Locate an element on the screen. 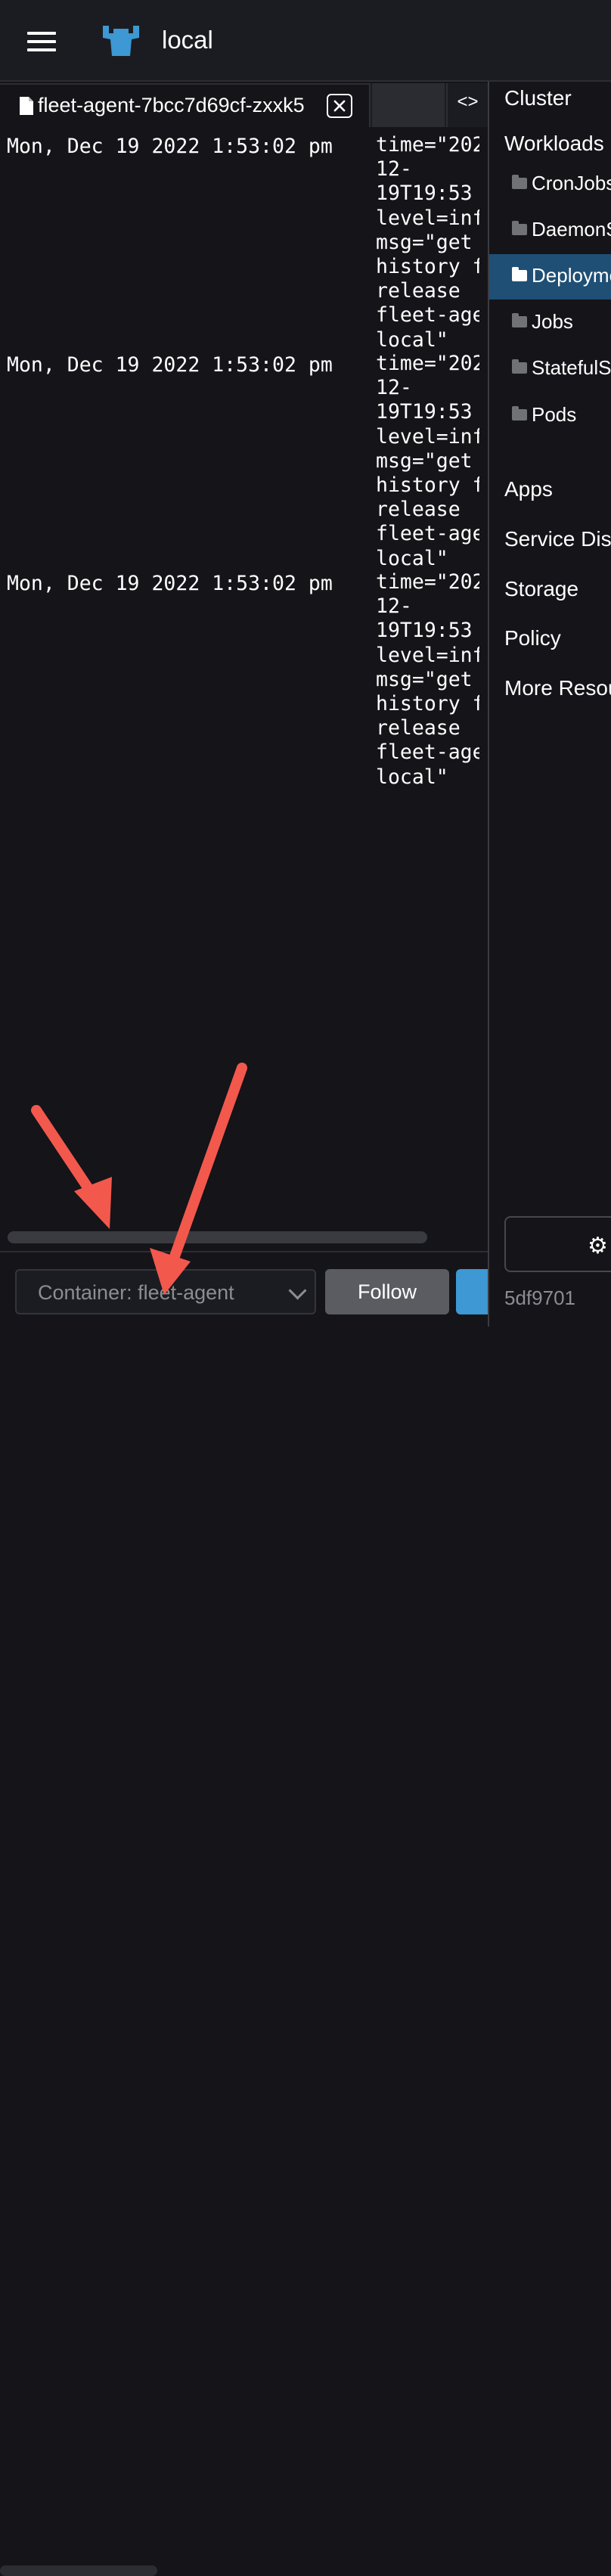 Image resolution: width=611 pixels, height=2576 pixels. top-bar: local is located at coordinates (305, 41).